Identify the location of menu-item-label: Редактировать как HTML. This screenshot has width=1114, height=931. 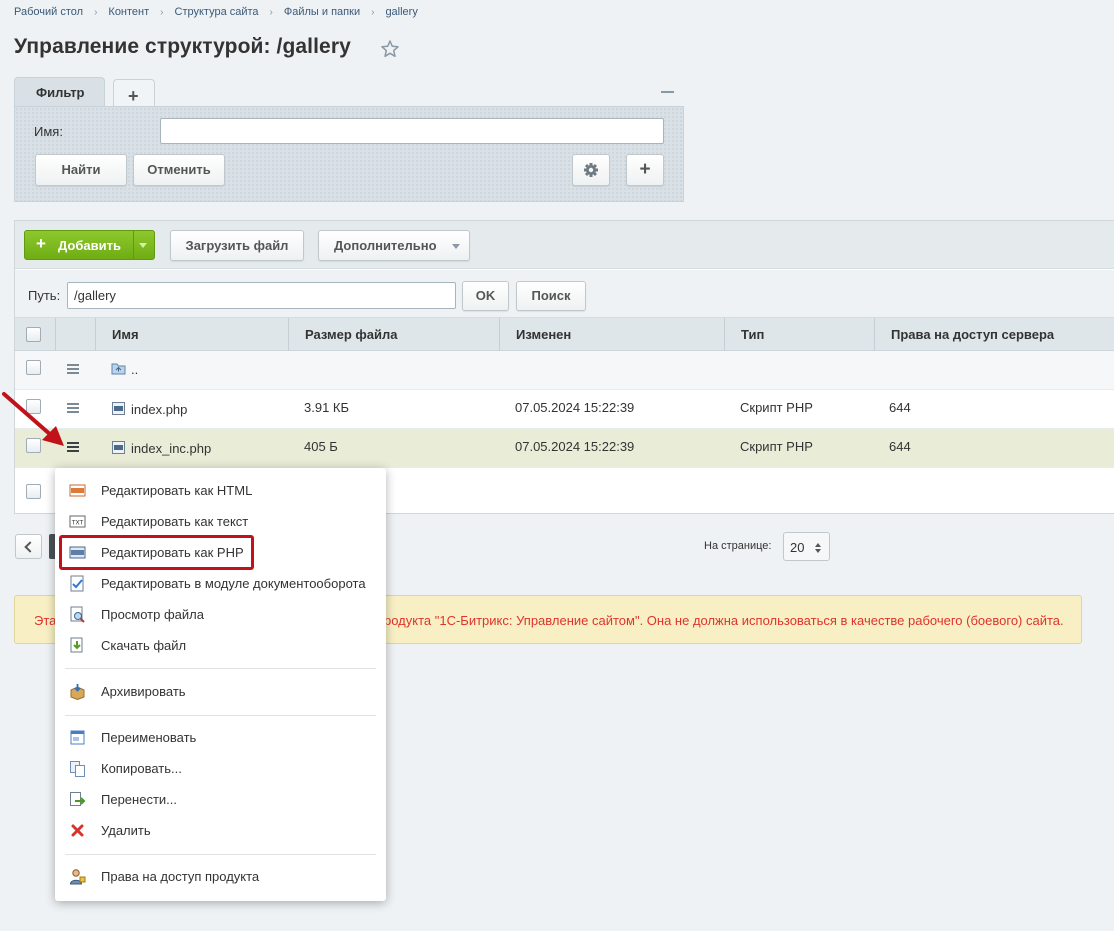
(177, 490).